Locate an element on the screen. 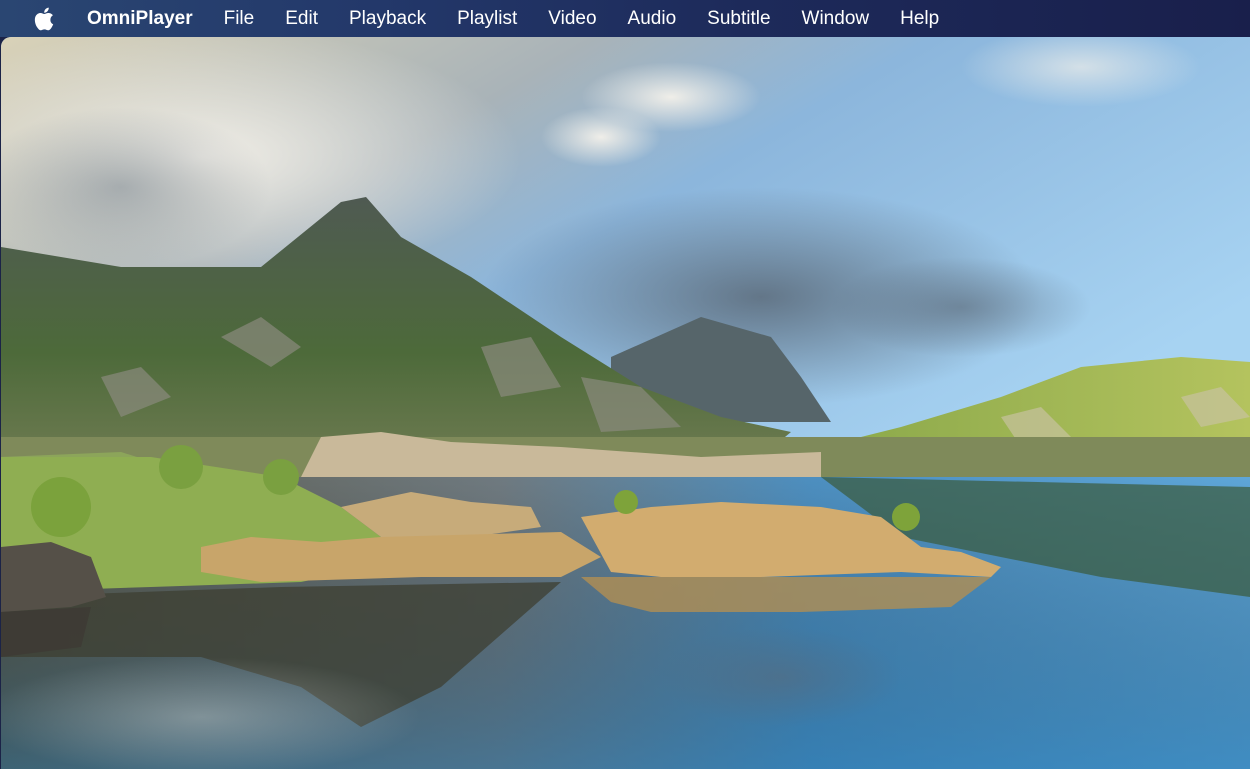 The height and width of the screenshot is (769, 1250). menu-app-name: OmniPlayer is located at coordinates (140, 19).